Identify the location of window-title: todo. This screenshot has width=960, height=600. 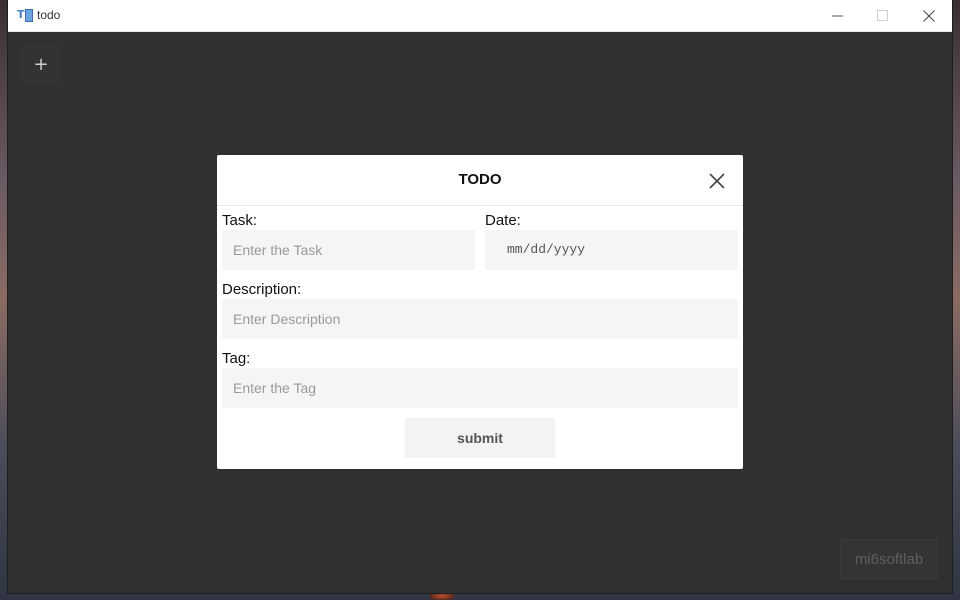
(49, 15).